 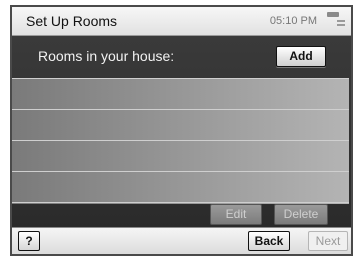 I want to click on menu-tab-shape, so click(x=333, y=14).